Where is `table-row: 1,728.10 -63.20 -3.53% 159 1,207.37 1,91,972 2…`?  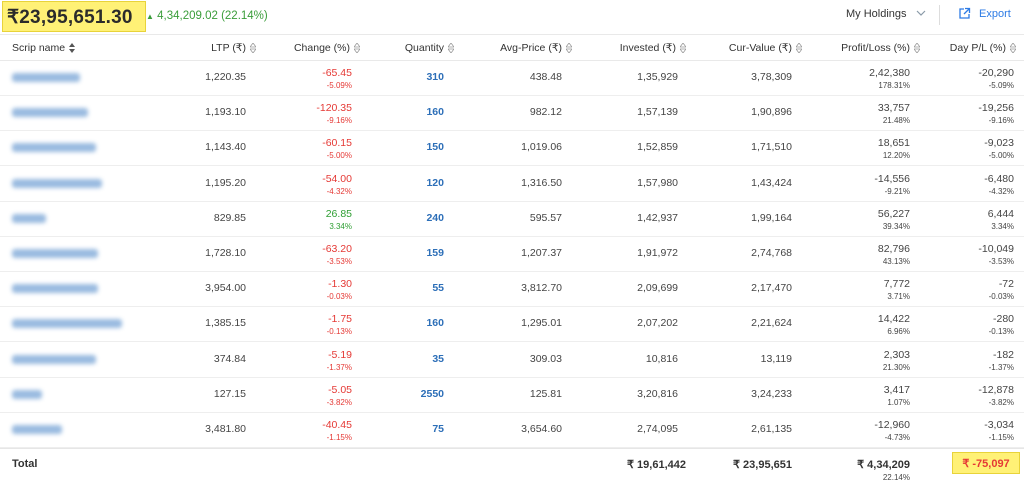 table-row: 1,728.10 -63.20 -3.53% 159 1,207.37 1,91,972 2… is located at coordinates (512, 254).